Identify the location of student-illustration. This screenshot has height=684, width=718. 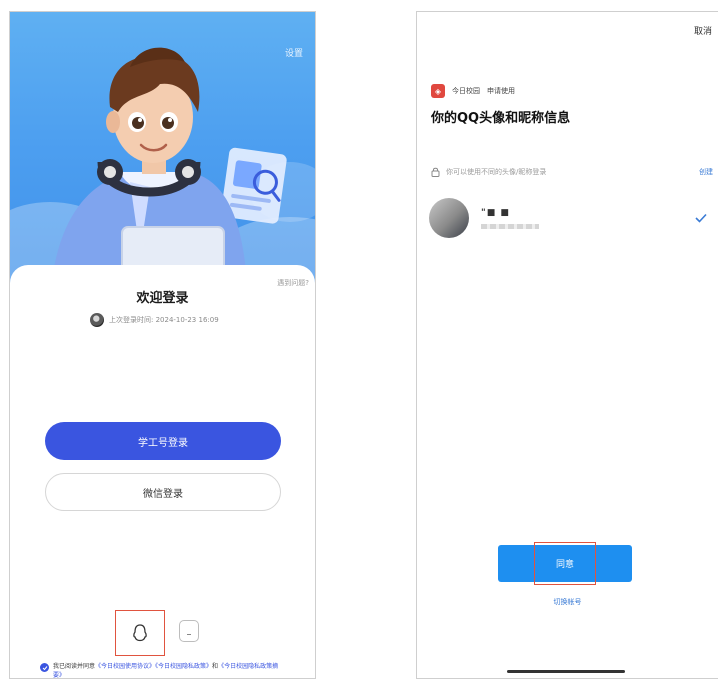
(168, 174).